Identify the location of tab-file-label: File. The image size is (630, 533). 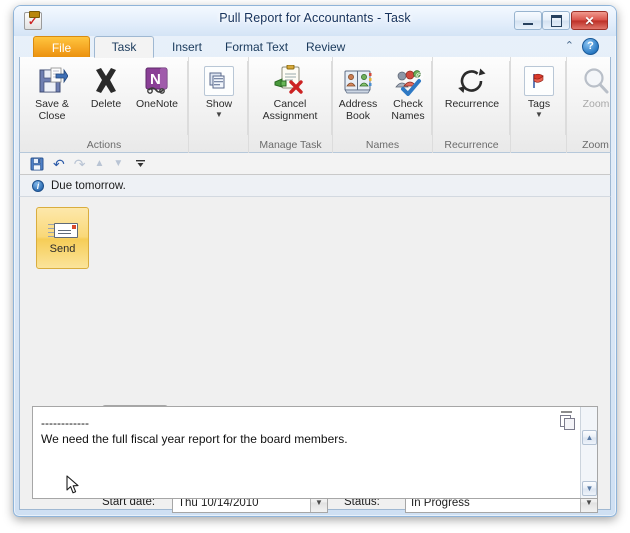
(61, 47).